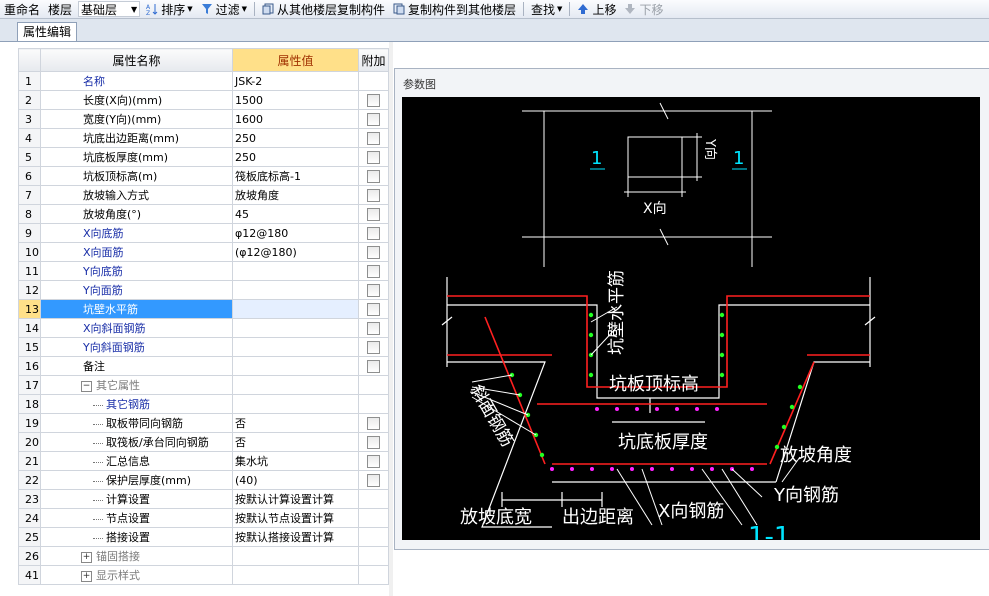  What do you see at coordinates (136, 290) in the screenshot?
I see `property-name: Y向面筋` at bounding box center [136, 290].